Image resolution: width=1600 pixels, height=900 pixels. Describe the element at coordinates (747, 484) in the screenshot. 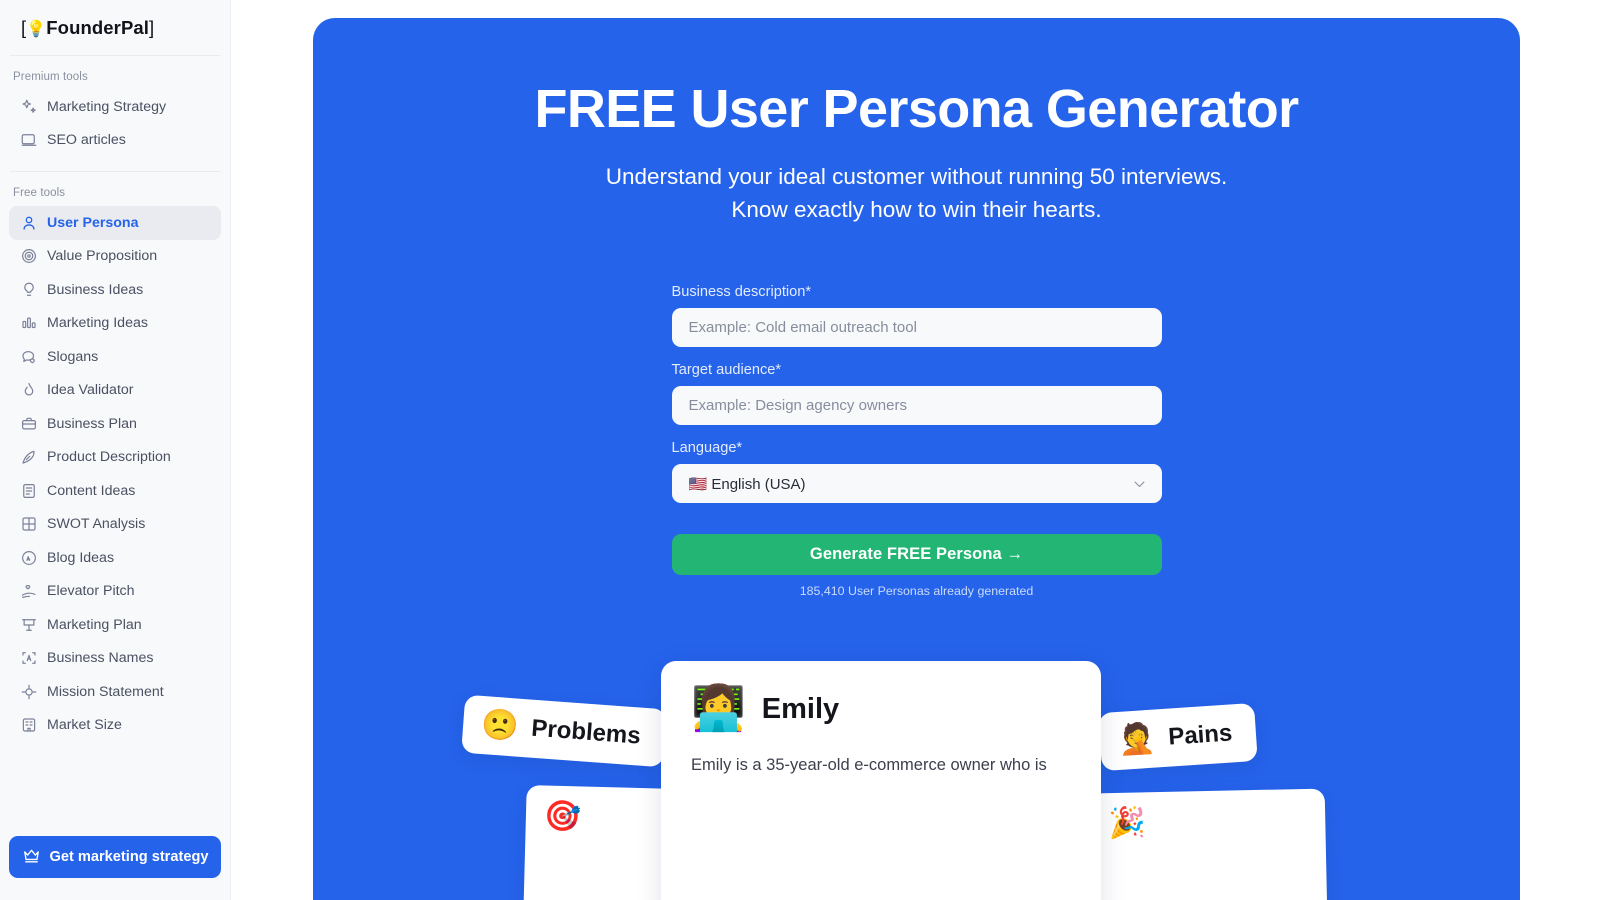

I see `language-selected-value: 🇺🇸 English (USA)` at that location.